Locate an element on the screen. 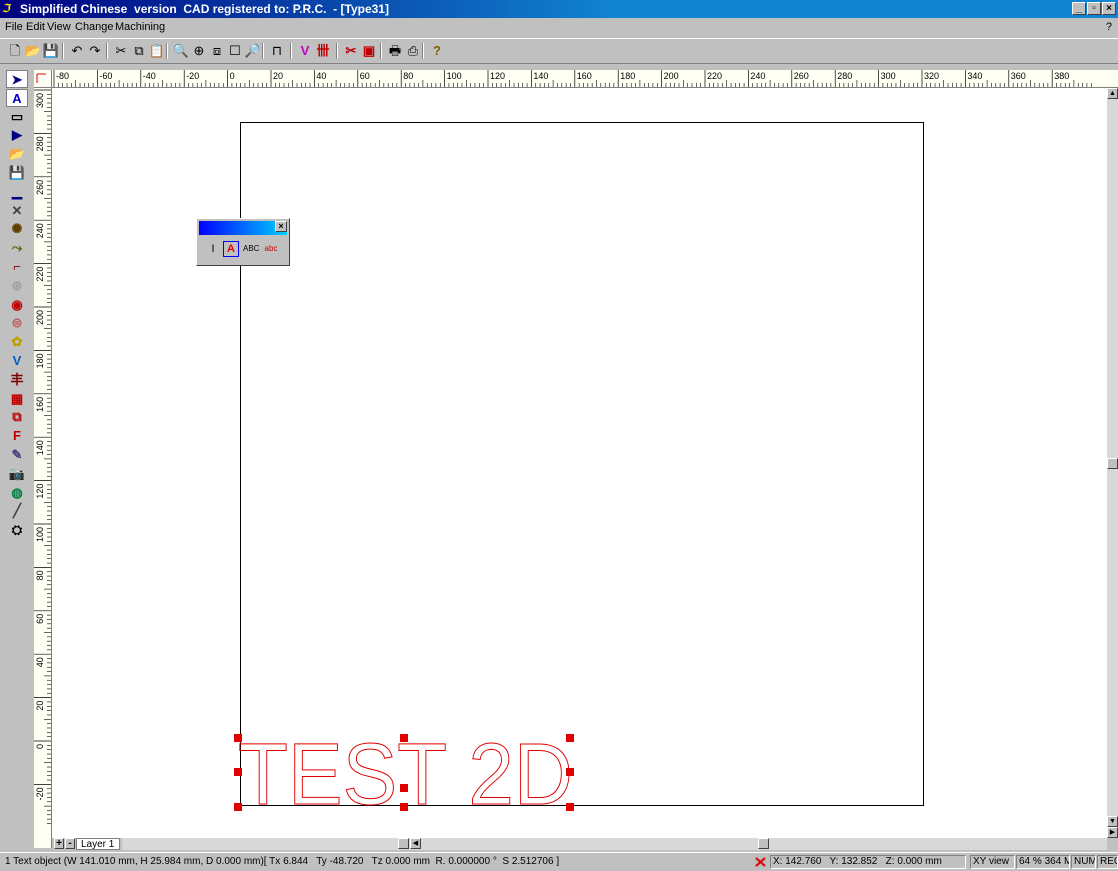 The height and width of the screenshot is (871, 1118). vertical-scroll-thumb is located at coordinates (1112, 463).